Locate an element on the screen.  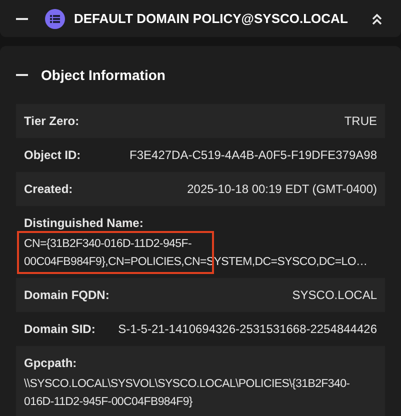
field-label: Object ID: is located at coordinates (52, 155).